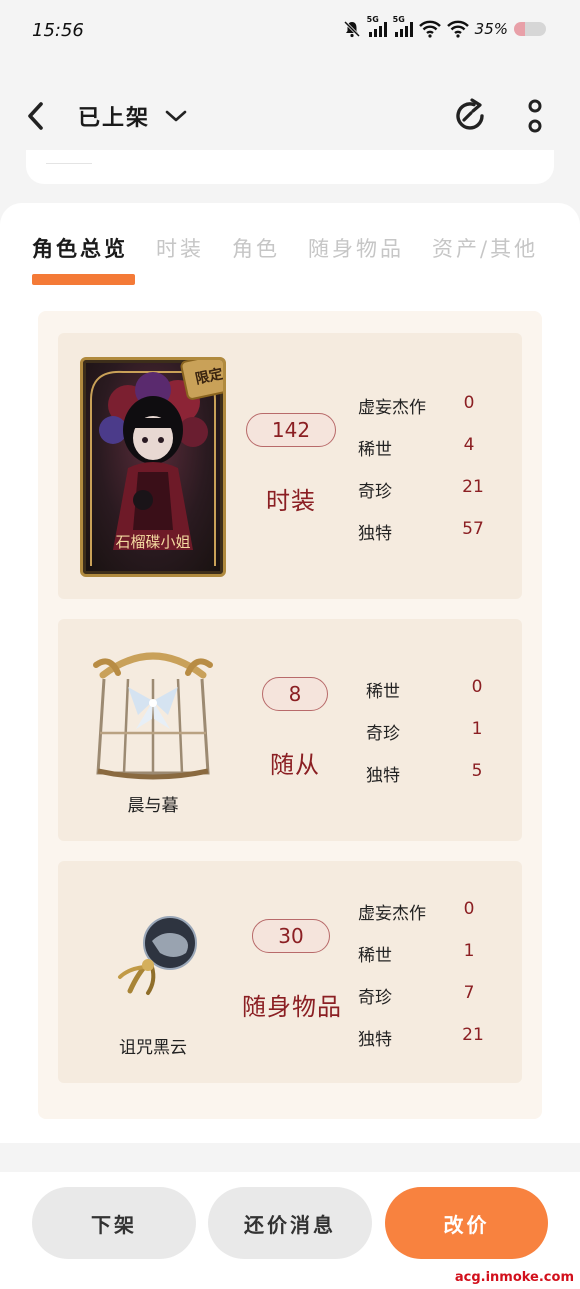 The image size is (580, 1289). What do you see at coordinates (469, 993) in the screenshot?
I see `rarity-count: 7` at bounding box center [469, 993].